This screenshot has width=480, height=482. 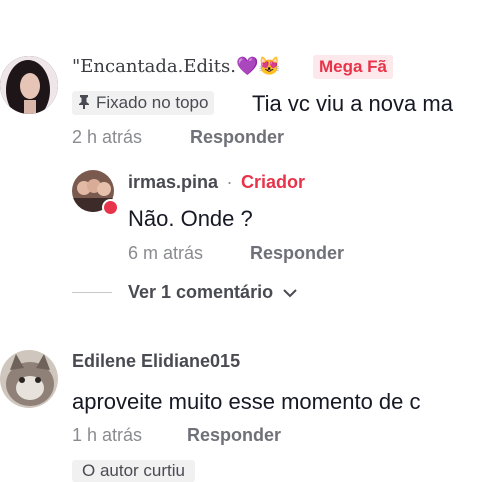 What do you see at coordinates (152, 102) in the screenshot?
I see `pinned-text: Fixado no topo` at bounding box center [152, 102].